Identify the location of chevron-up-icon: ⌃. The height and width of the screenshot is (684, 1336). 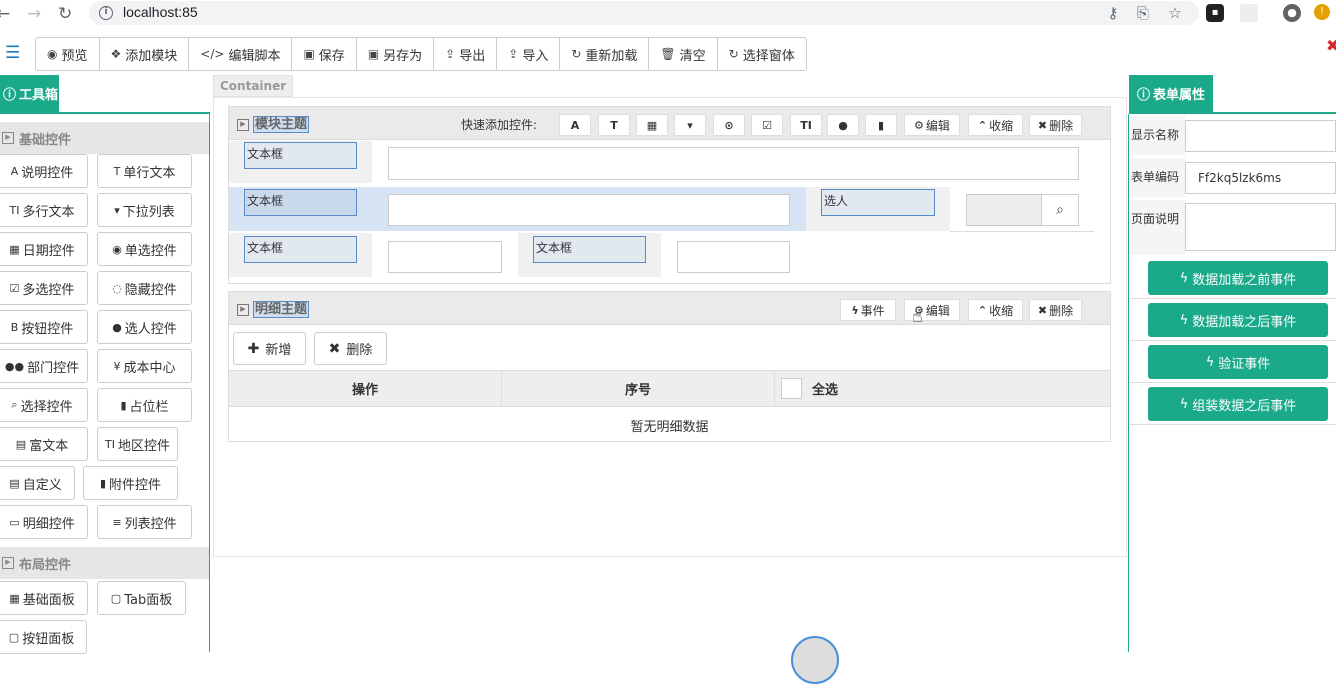
(982, 125).